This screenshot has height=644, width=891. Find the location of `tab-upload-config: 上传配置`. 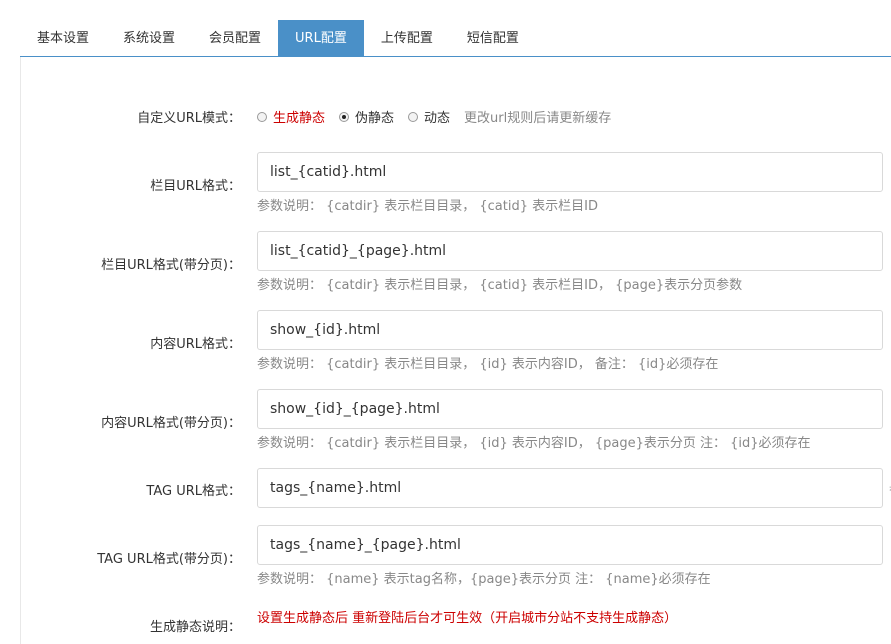

tab-upload-config: 上传配置 is located at coordinates (407, 38).